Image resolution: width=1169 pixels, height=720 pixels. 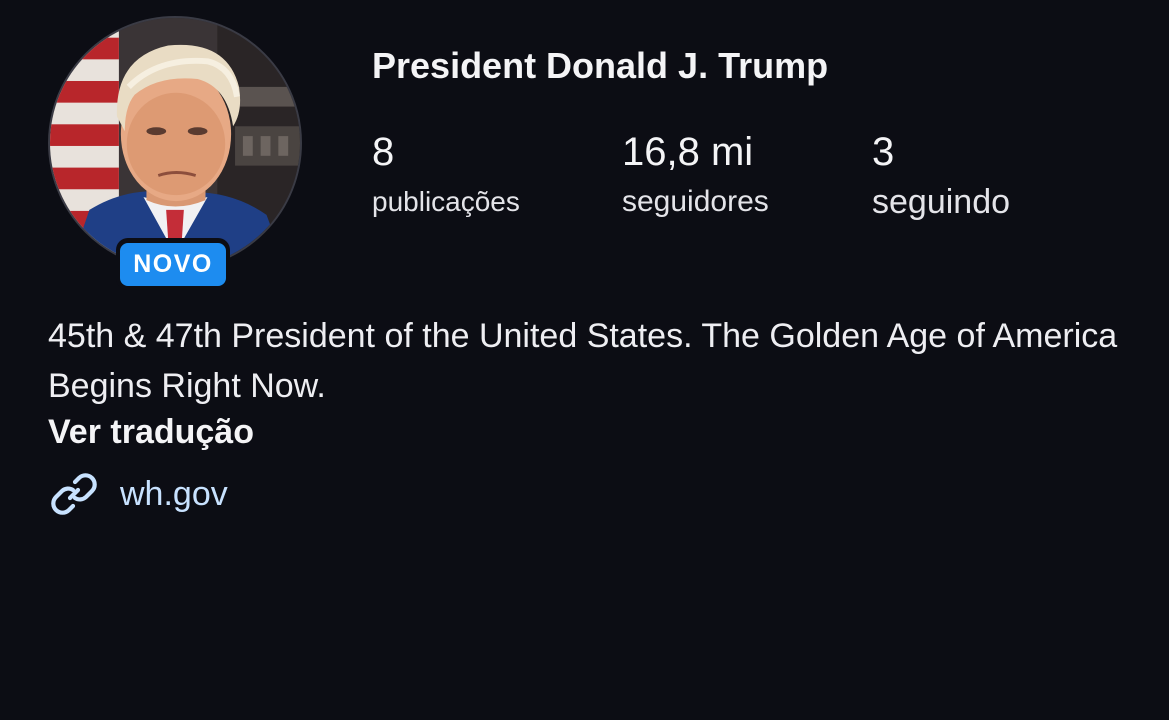 I want to click on stat-followers-label: seguidores, so click(x=695, y=201).